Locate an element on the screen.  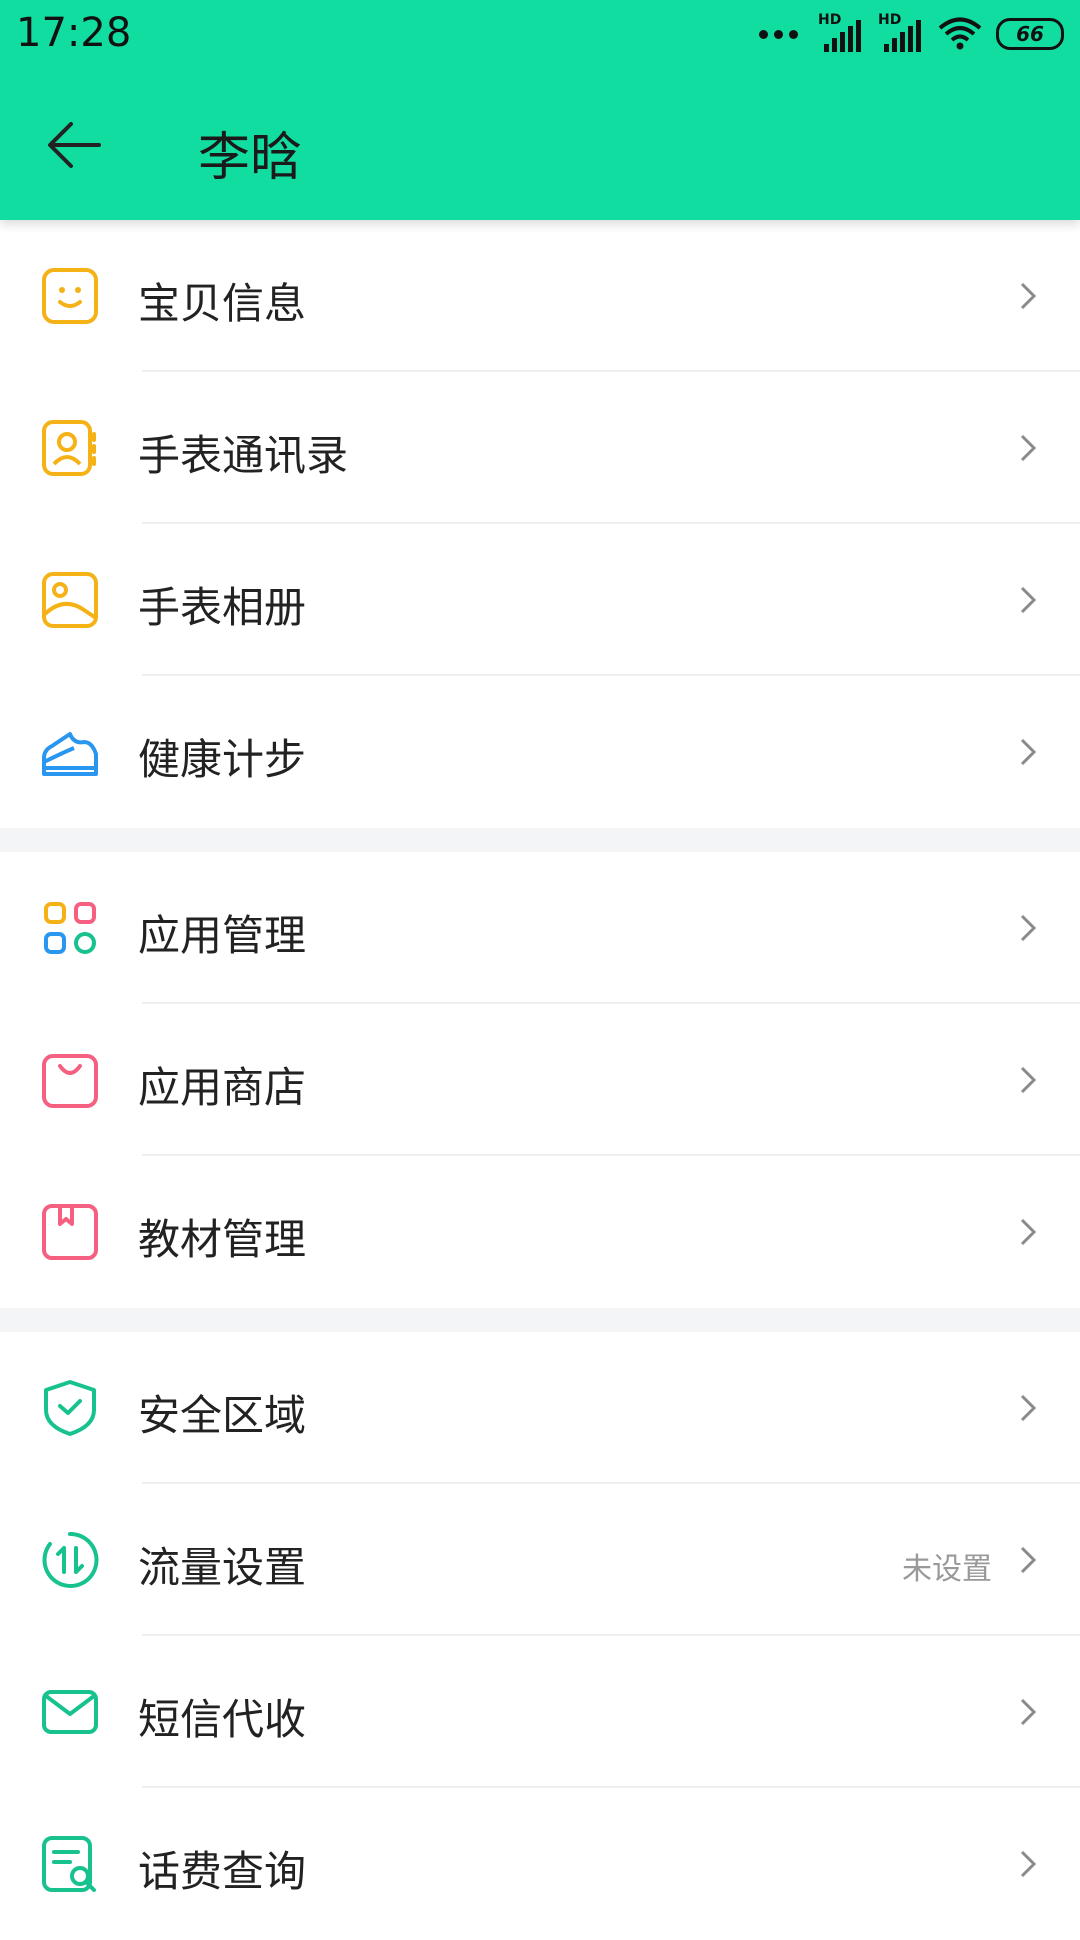
menu-item-app-management: 应用管理 is located at coordinates (540, 928).